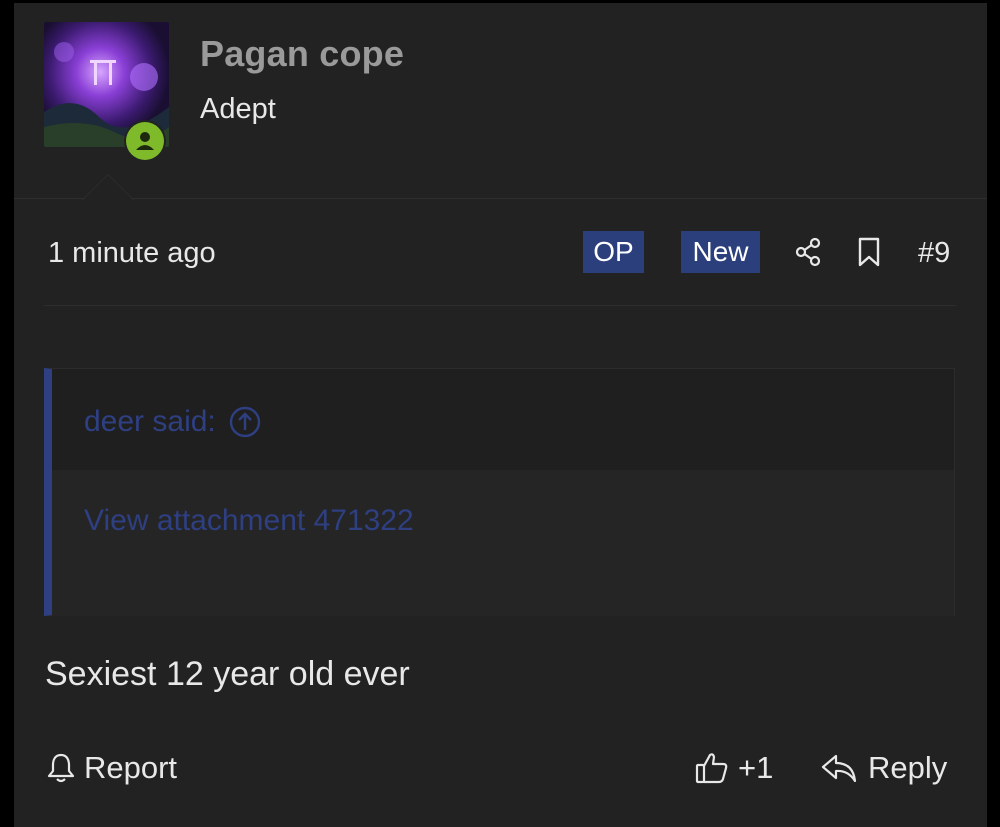  What do you see at coordinates (227, 674) in the screenshot?
I see `post-message: Sexiest 12 year old ever` at bounding box center [227, 674].